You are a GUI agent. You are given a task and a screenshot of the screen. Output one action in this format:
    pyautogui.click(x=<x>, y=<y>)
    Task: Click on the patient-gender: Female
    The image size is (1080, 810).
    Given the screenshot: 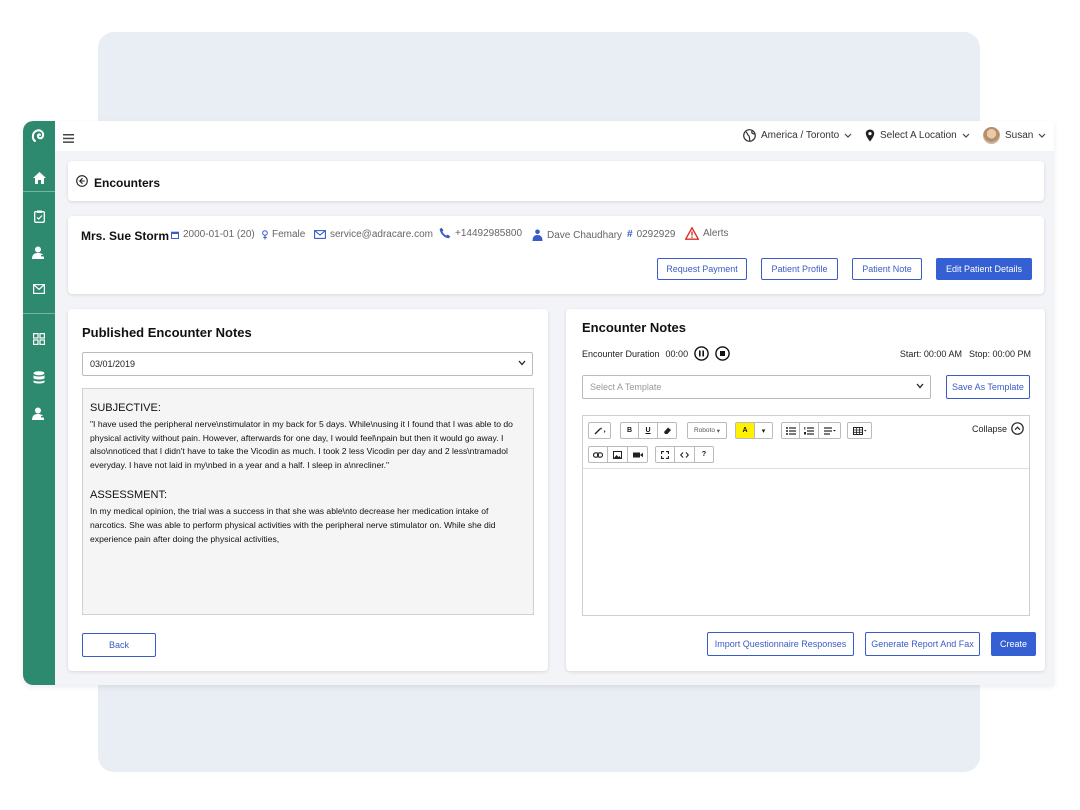 What is the action you would take?
    pyautogui.click(x=283, y=234)
    